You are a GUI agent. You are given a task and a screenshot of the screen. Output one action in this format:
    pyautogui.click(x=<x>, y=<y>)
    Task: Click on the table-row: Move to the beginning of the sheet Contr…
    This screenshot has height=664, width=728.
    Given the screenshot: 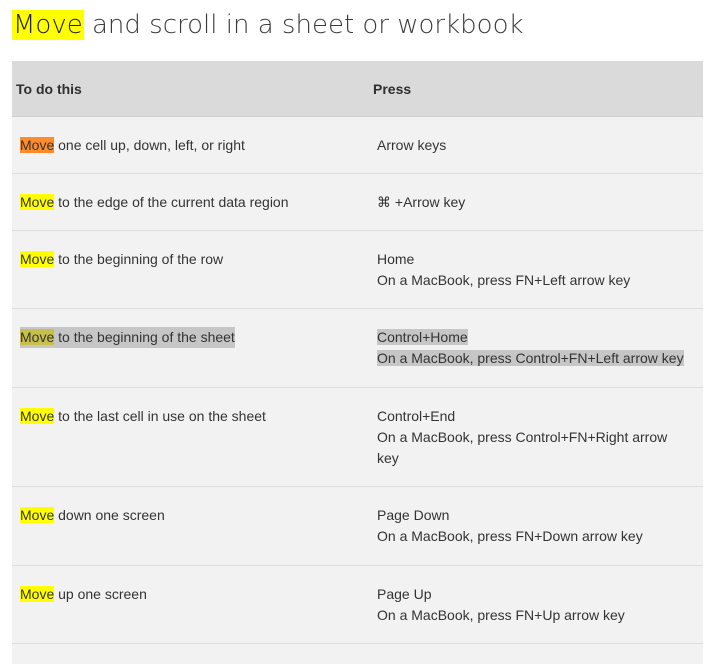 What is the action you would take?
    pyautogui.click(x=357, y=348)
    